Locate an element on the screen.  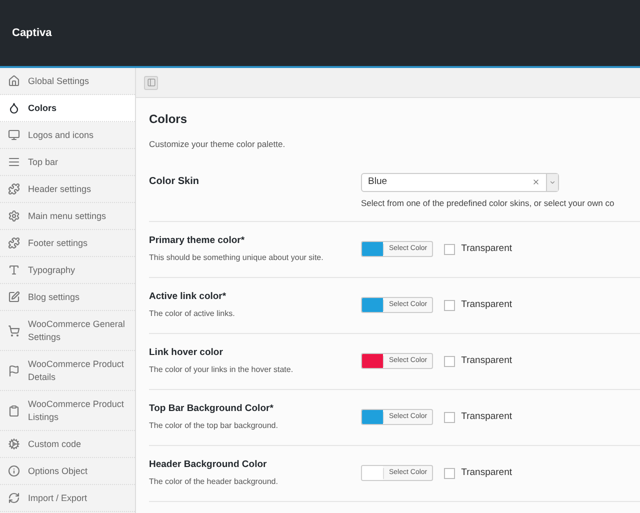
text-icon is located at coordinates (14, 270).